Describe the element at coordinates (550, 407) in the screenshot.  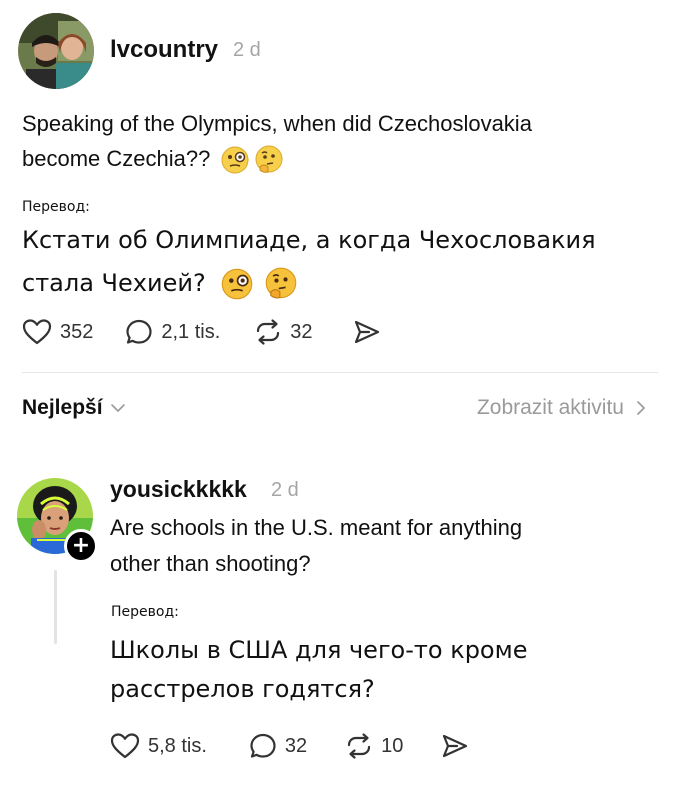
I see `view-activity-label: Zobrazit aktivitu` at that location.